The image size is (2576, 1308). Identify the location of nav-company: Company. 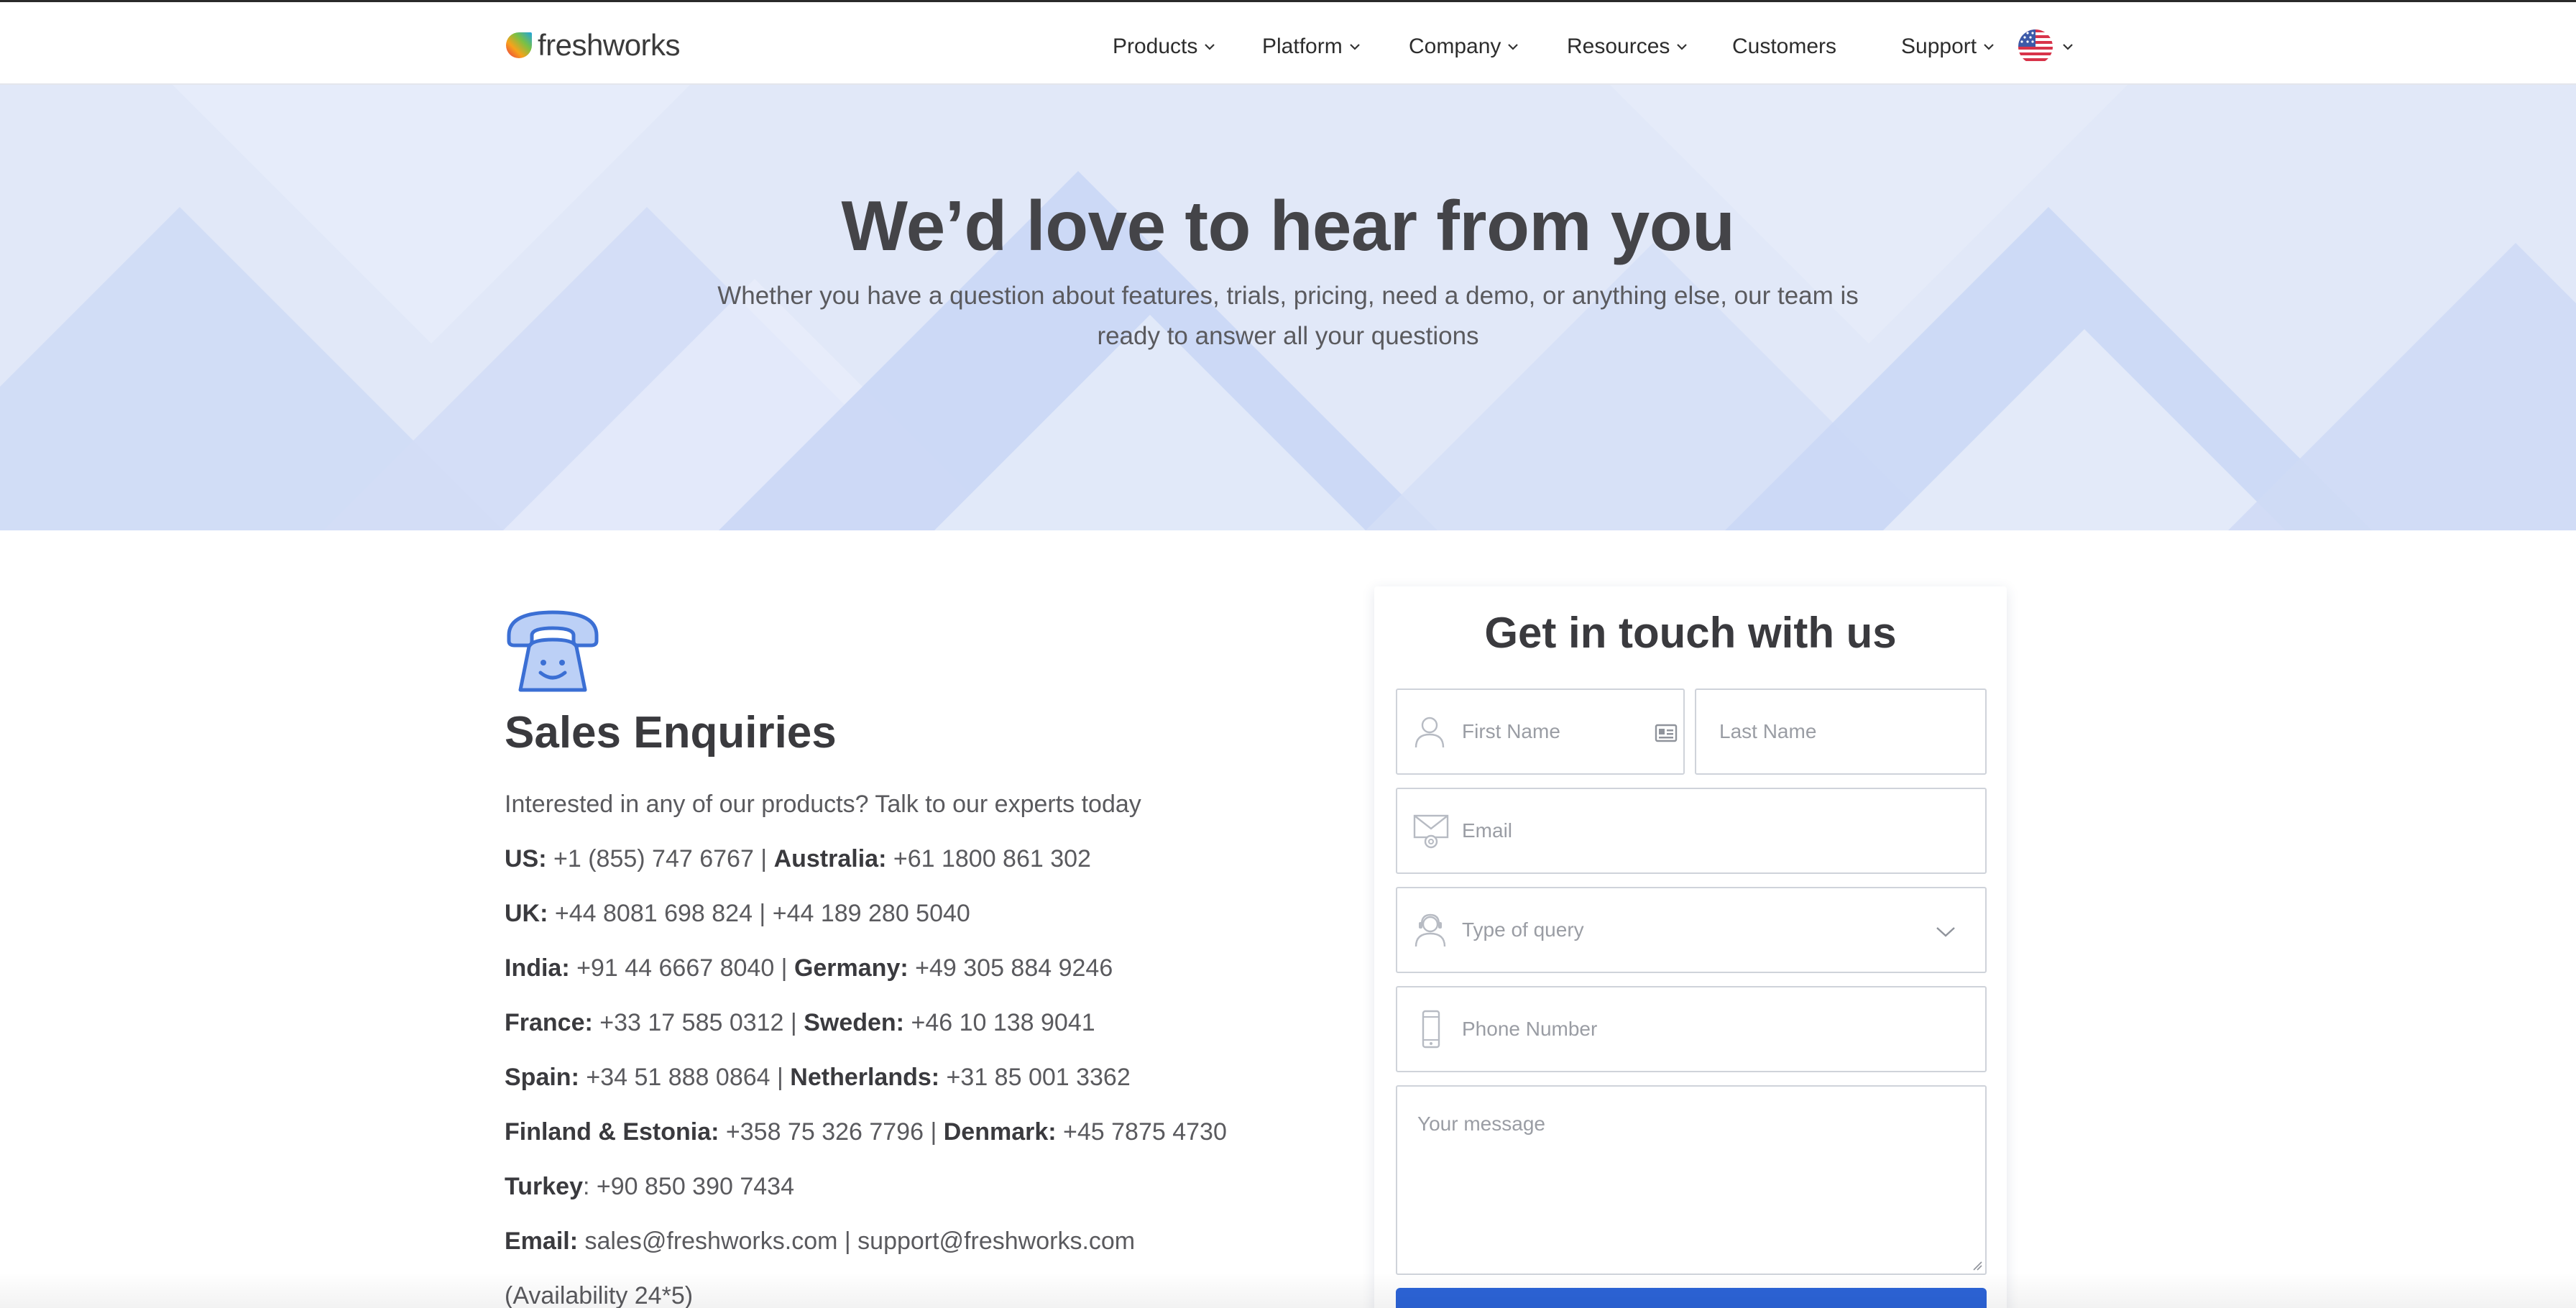
(1464, 46).